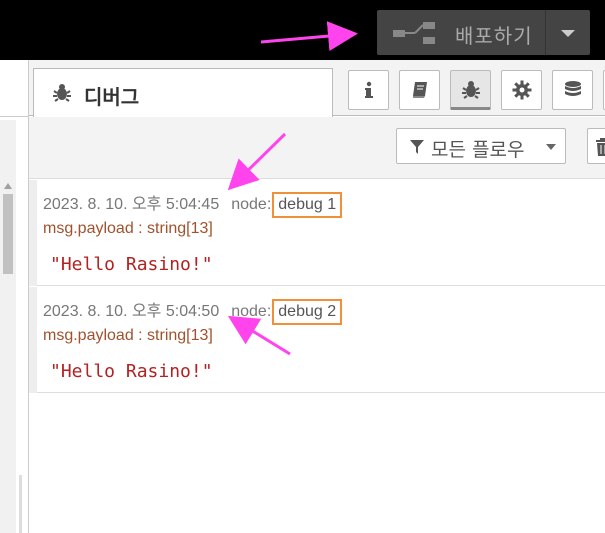  Describe the element at coordinates (8, 326) in the screenshot. I see `scrollbar` at that location.